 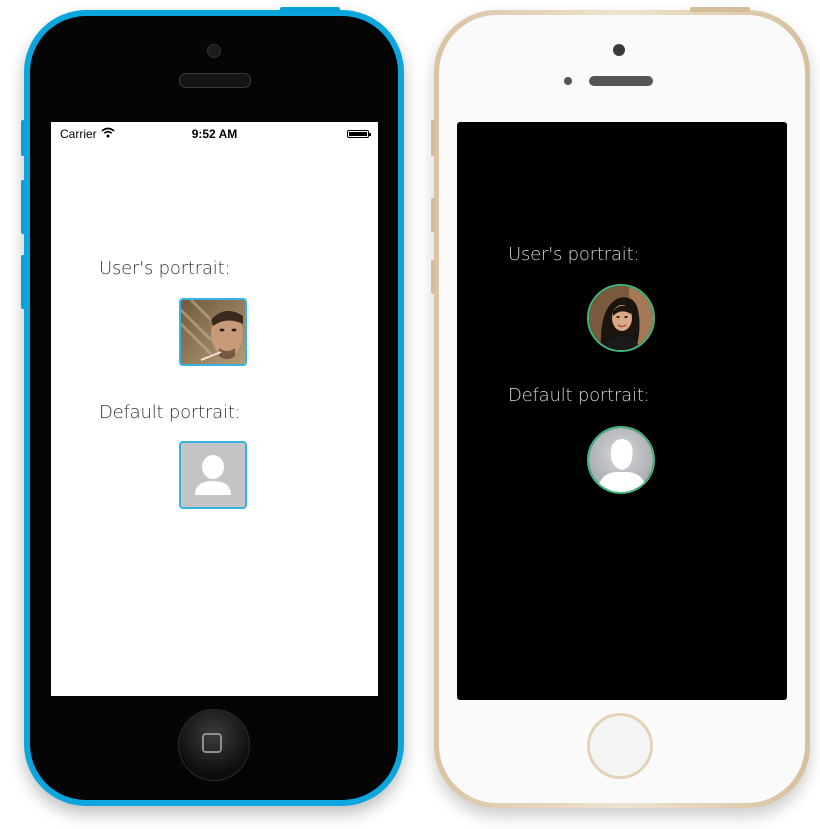 What do you see at coordinates (359, 134) in the screenshot?
I see `battery-icon` at bounding box center [359, 134].